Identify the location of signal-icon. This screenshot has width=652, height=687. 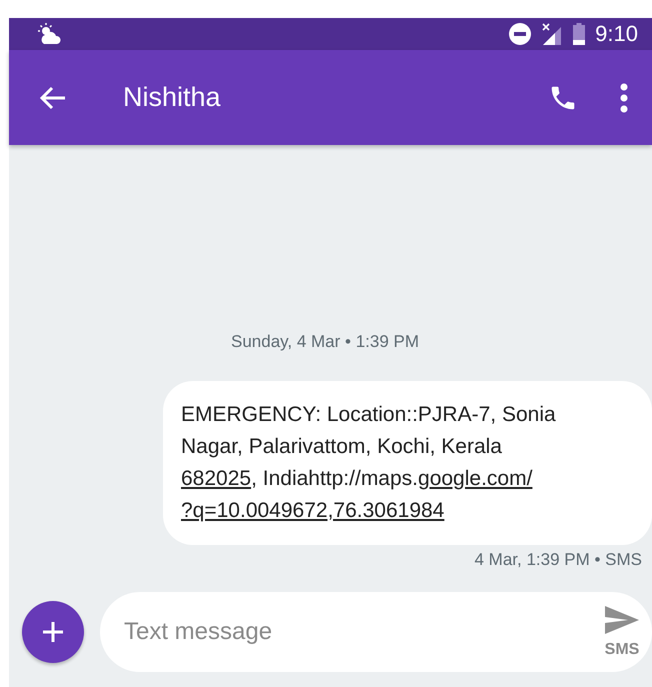
(552, 34).